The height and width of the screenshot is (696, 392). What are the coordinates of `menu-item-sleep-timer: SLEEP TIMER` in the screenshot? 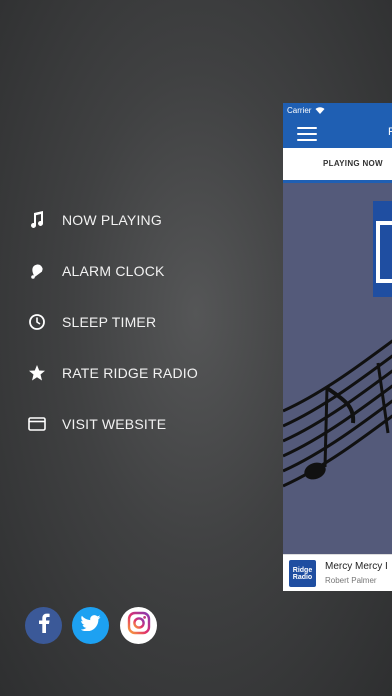 It's located at (146, 322).